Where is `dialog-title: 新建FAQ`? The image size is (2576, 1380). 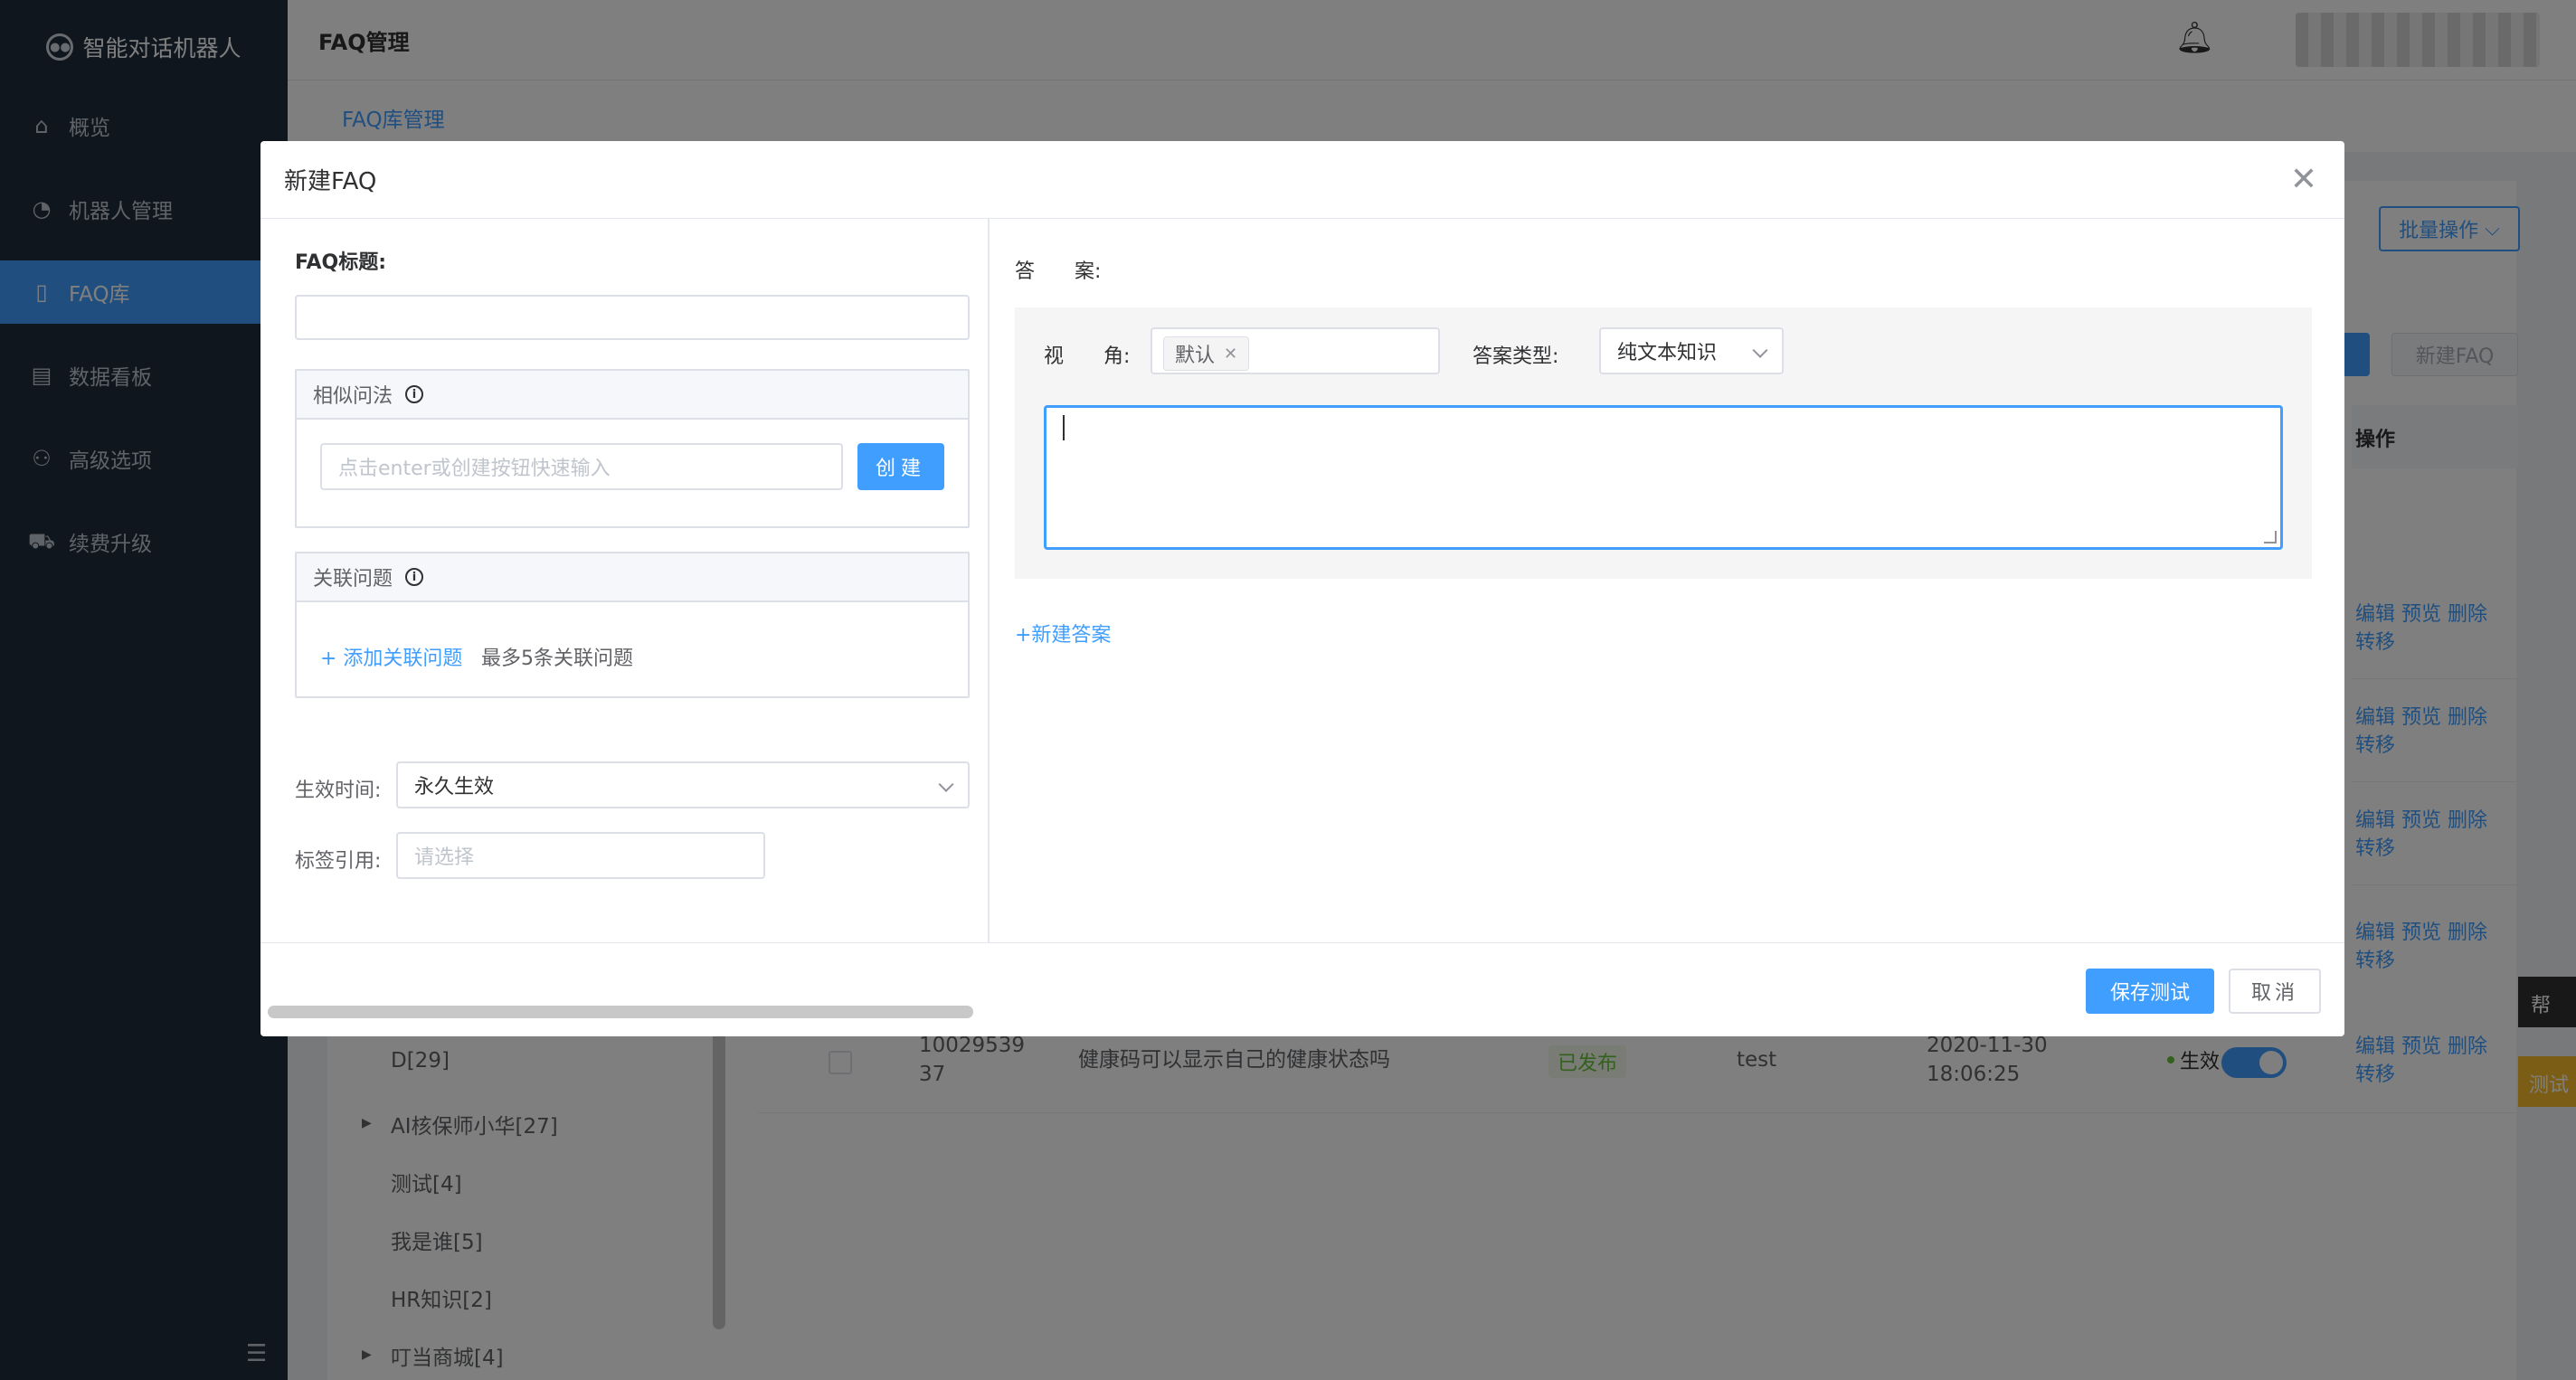 dialog-title: 新建FAQ is located at coordinates (331, 181).